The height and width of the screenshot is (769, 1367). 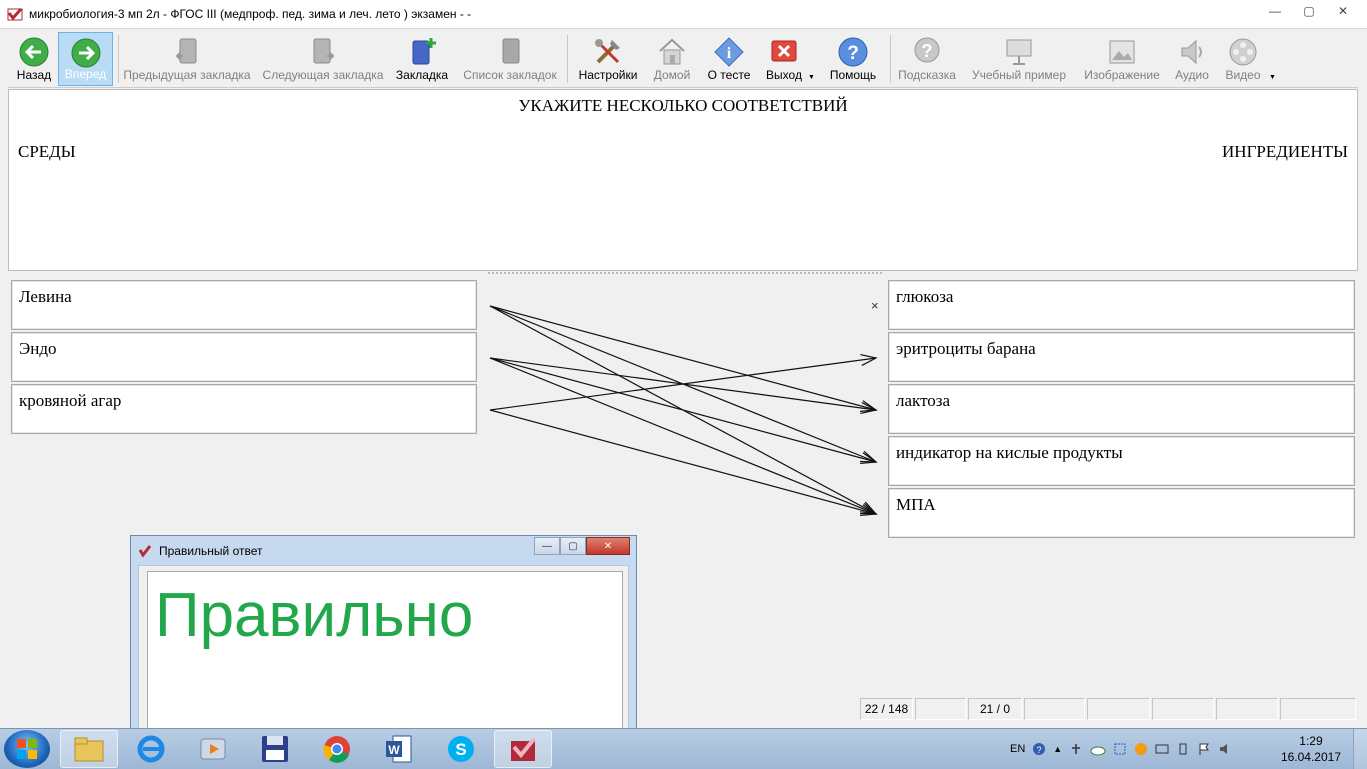 I want to click on screenshot-icon, so click(x=1120, y=749).